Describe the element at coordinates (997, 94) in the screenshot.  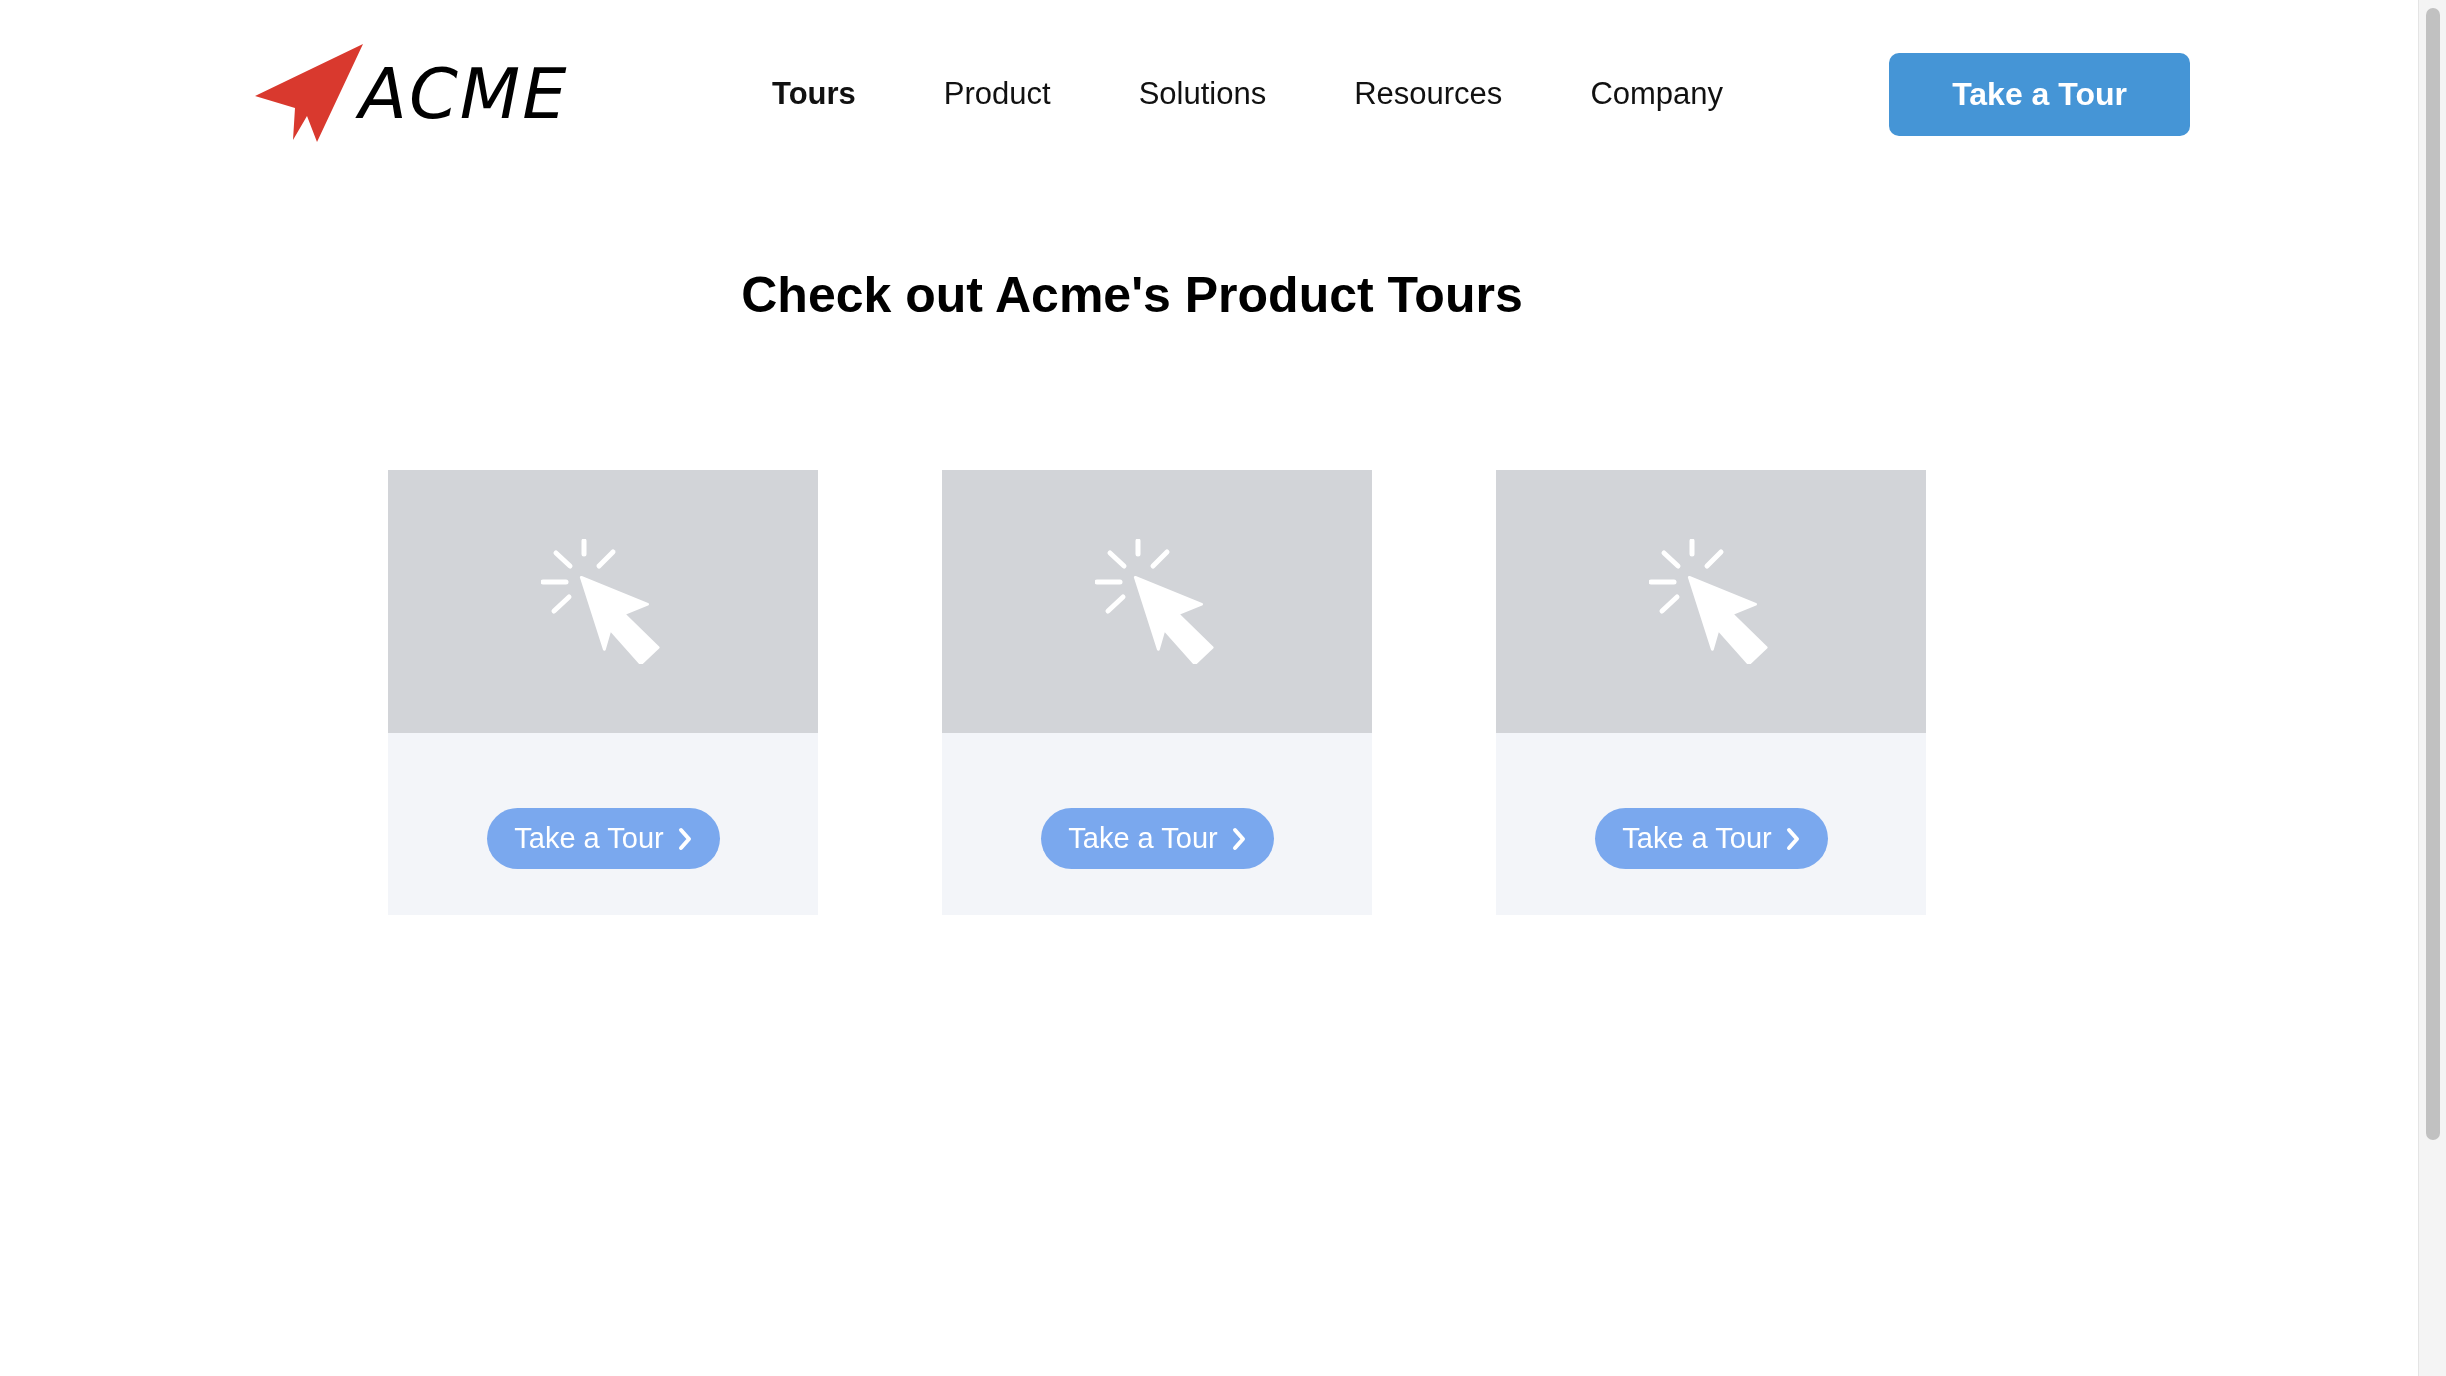
I see `nav-link: Product` at that location.